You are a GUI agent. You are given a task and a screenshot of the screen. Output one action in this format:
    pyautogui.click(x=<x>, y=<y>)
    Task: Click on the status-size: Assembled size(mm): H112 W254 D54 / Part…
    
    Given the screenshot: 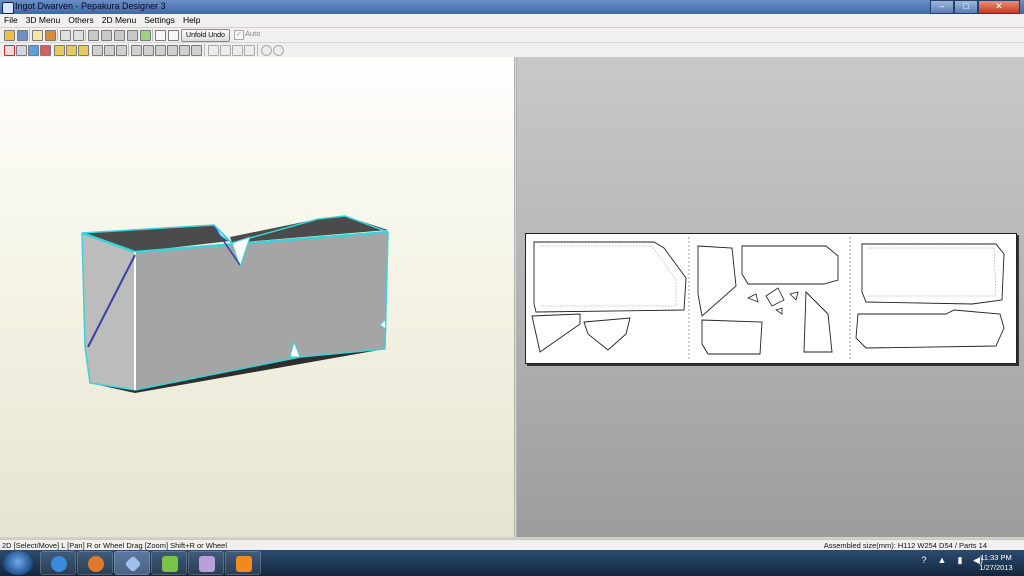 What is the action you would take?
    pyautogui.click(x=905, y=545)
    